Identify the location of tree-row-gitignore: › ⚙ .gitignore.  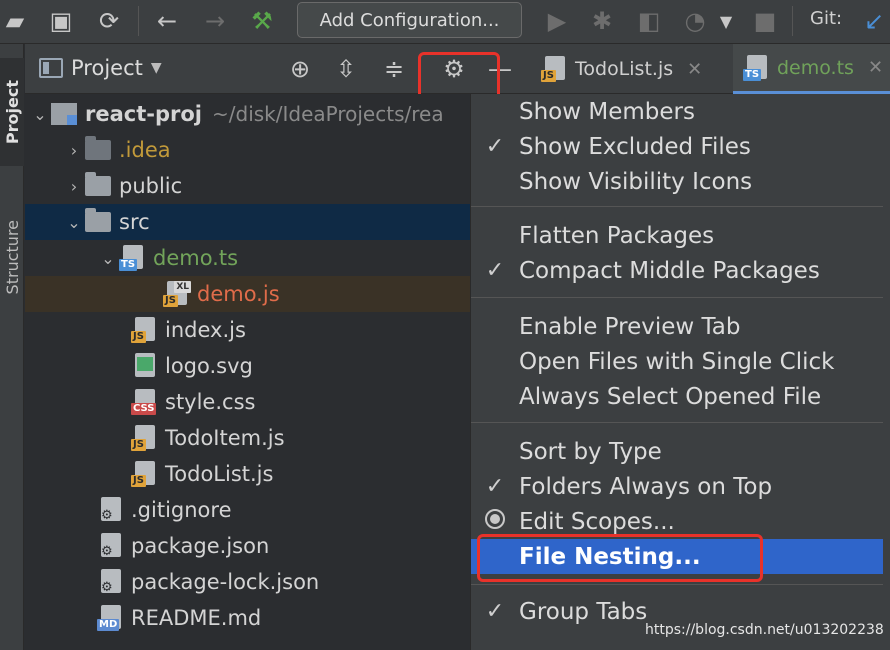
(255, 510).